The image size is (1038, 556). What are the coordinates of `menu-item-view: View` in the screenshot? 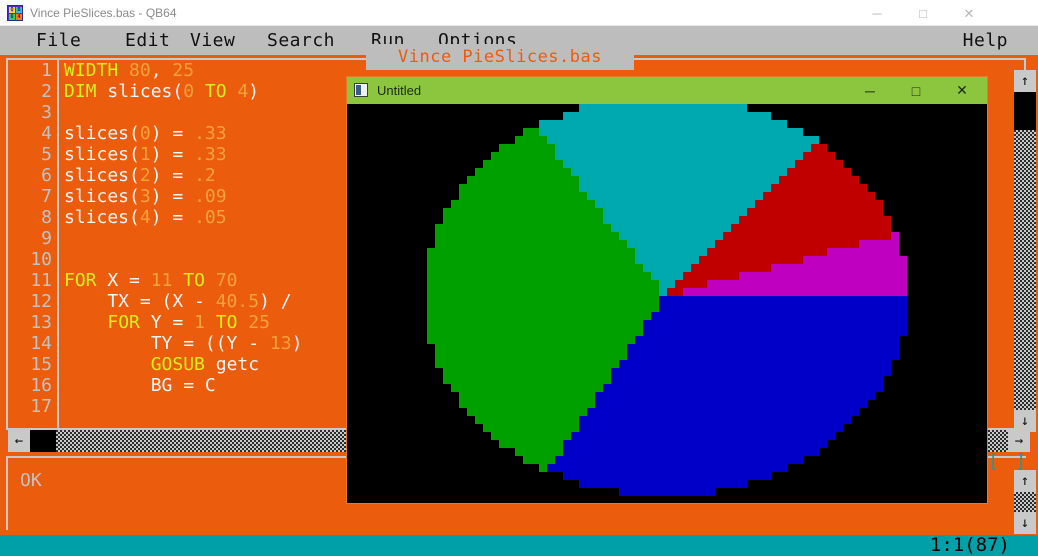 It's located at (212, 40).